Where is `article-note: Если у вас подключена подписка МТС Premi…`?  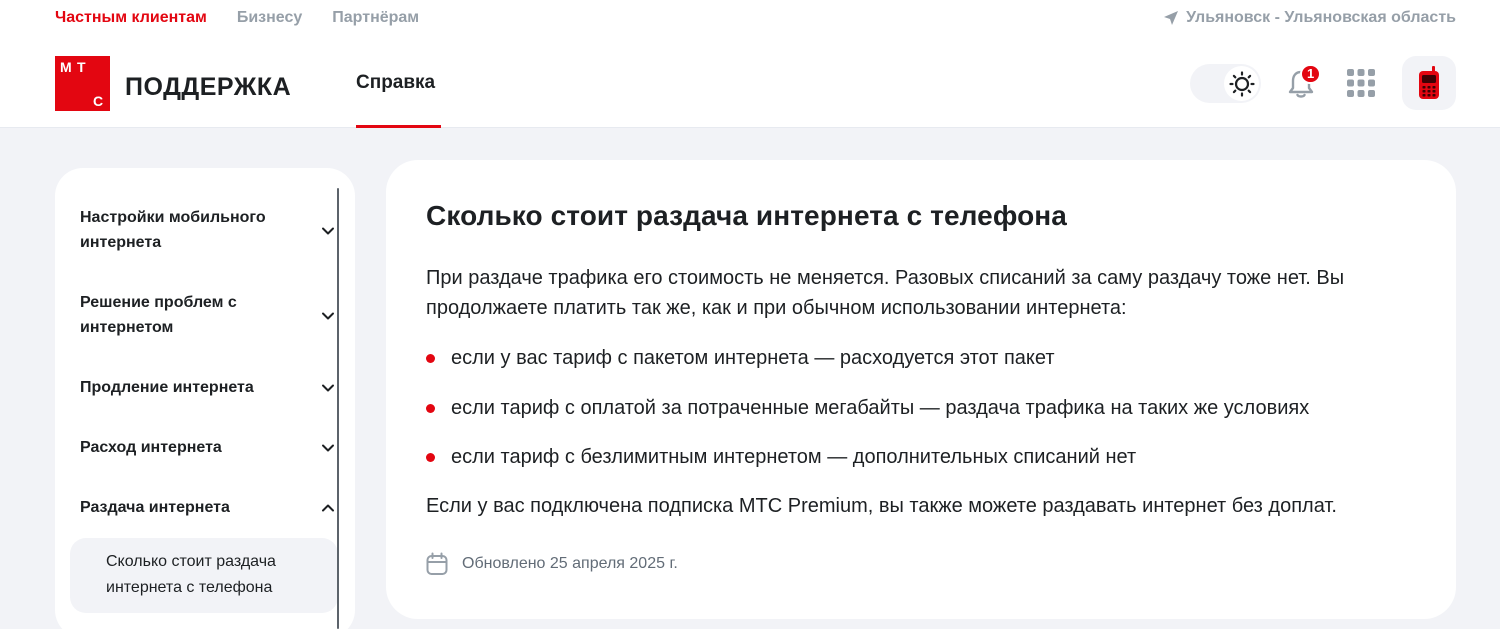
article-note: Если у вас подключена подписка МТС Premi… is located at coordinates (881, 506).